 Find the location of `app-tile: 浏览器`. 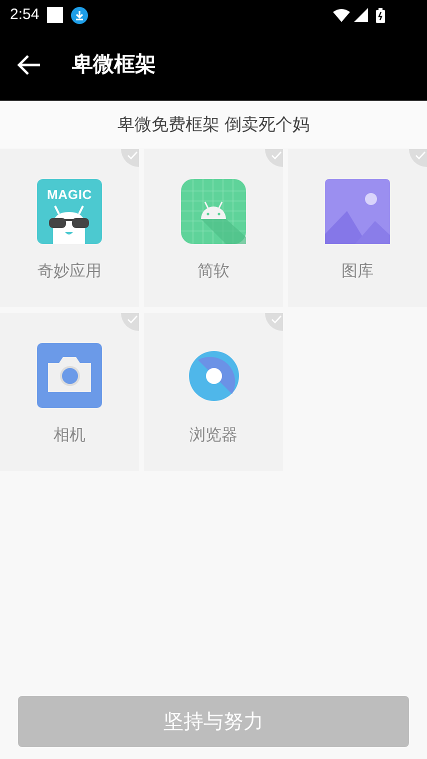

app-tile: 浏览器 is located at coordinates (213, 392).